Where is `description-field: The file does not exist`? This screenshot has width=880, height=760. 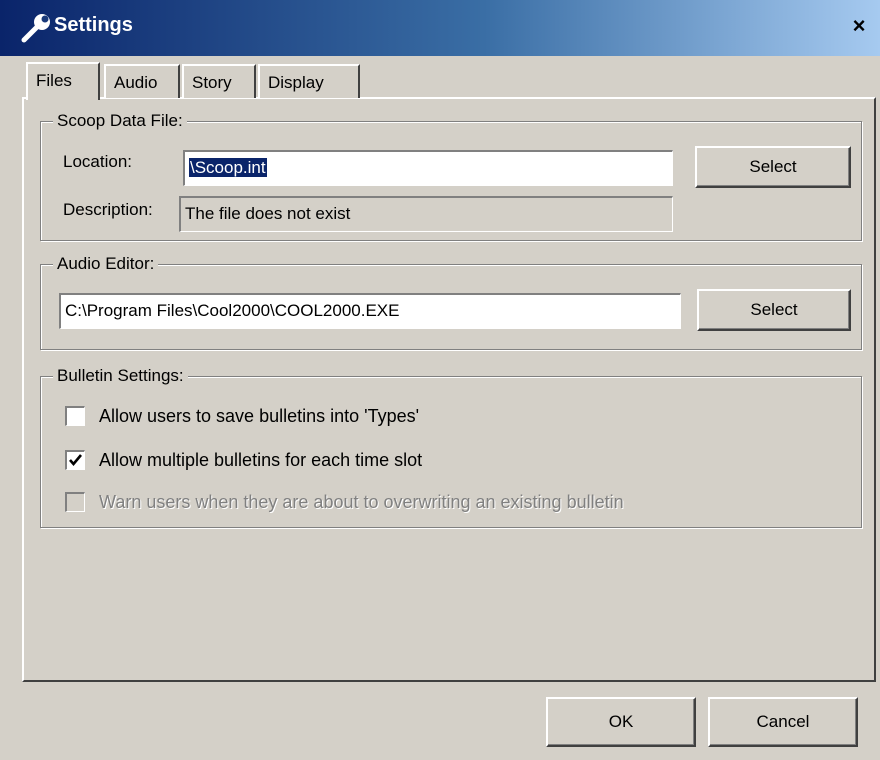 description-field: The file does not exist is located at coordinates (426, 214).